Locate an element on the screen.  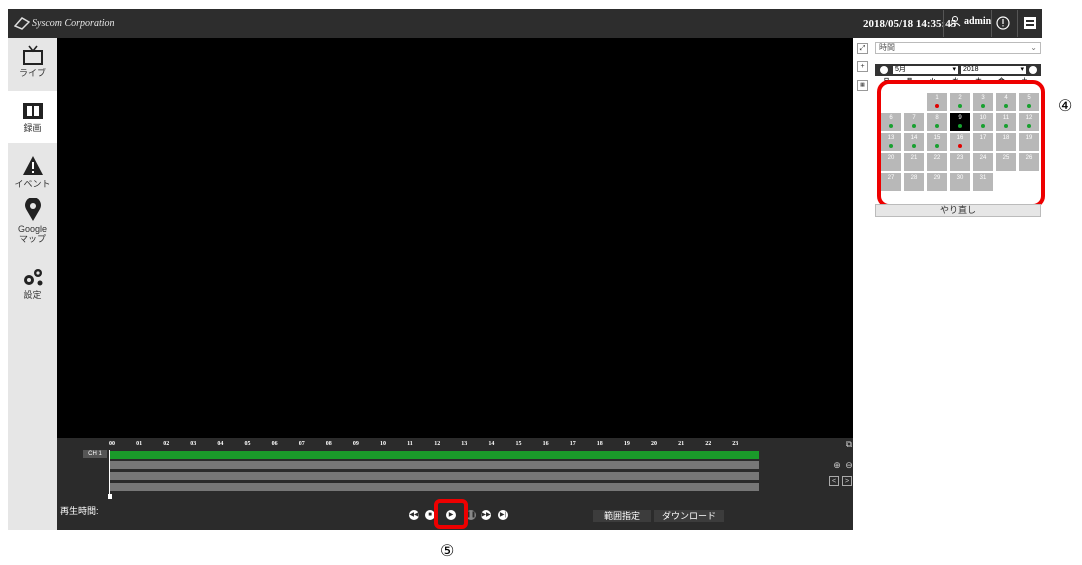
zoom-out-icon: ⊖ is located at coordinates (849, 465).